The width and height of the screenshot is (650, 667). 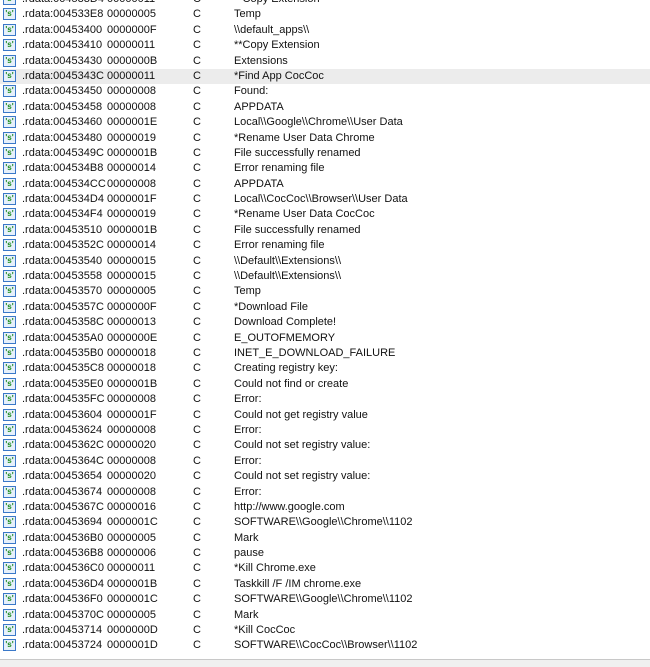 I want to click on string-cell: Local\\Google\\Chrome\\User Data, so click(x=318, y=122).